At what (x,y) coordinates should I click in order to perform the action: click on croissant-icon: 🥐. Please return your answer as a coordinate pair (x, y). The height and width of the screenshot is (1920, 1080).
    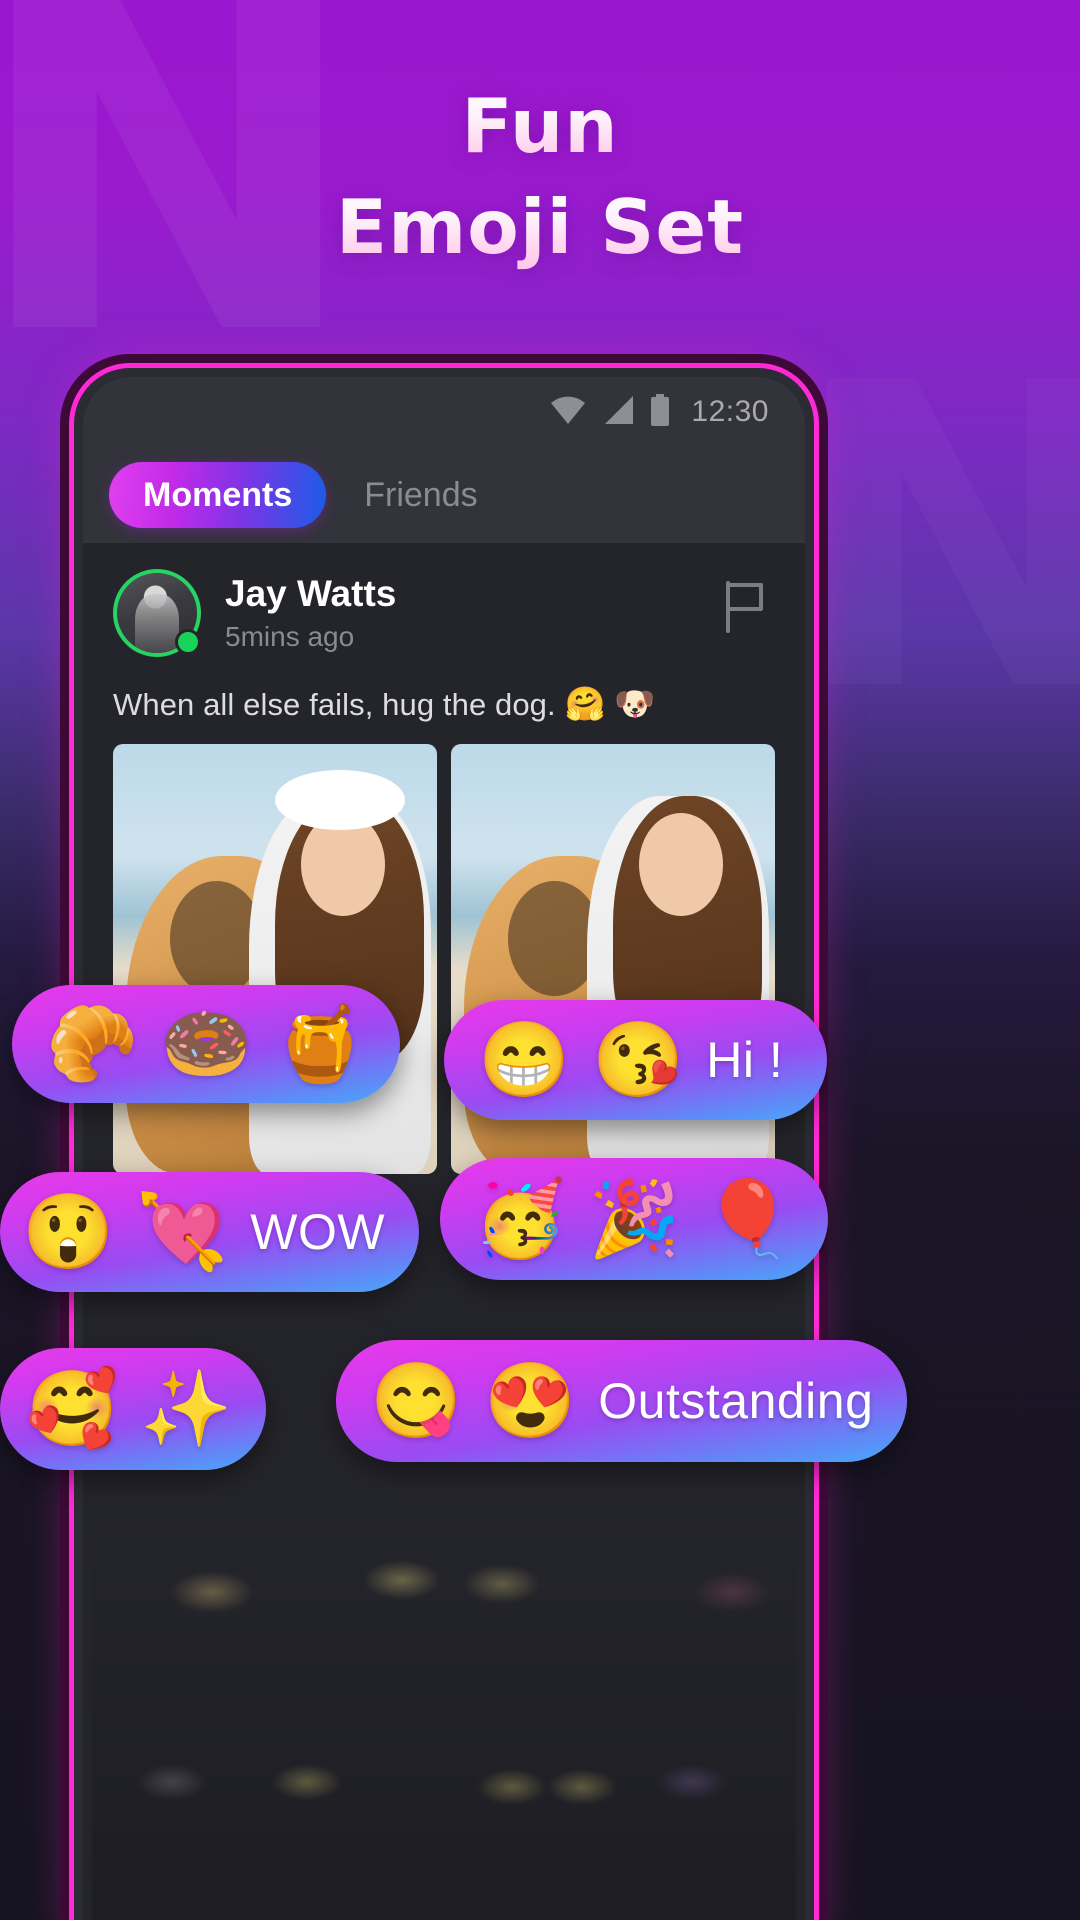
    Looking at the image, I should click on (92, 1043).